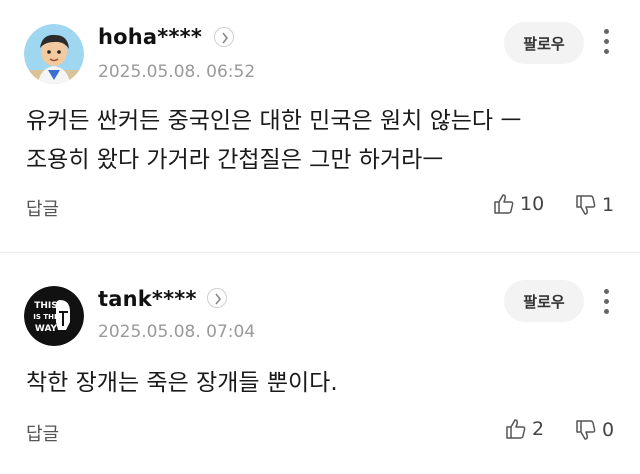 The height and width of the screenshot is (474, 640). What do you see at coordinates (538, 429) in the screenshot?
I see `like-count: 2` at bounding box center [538, 429].